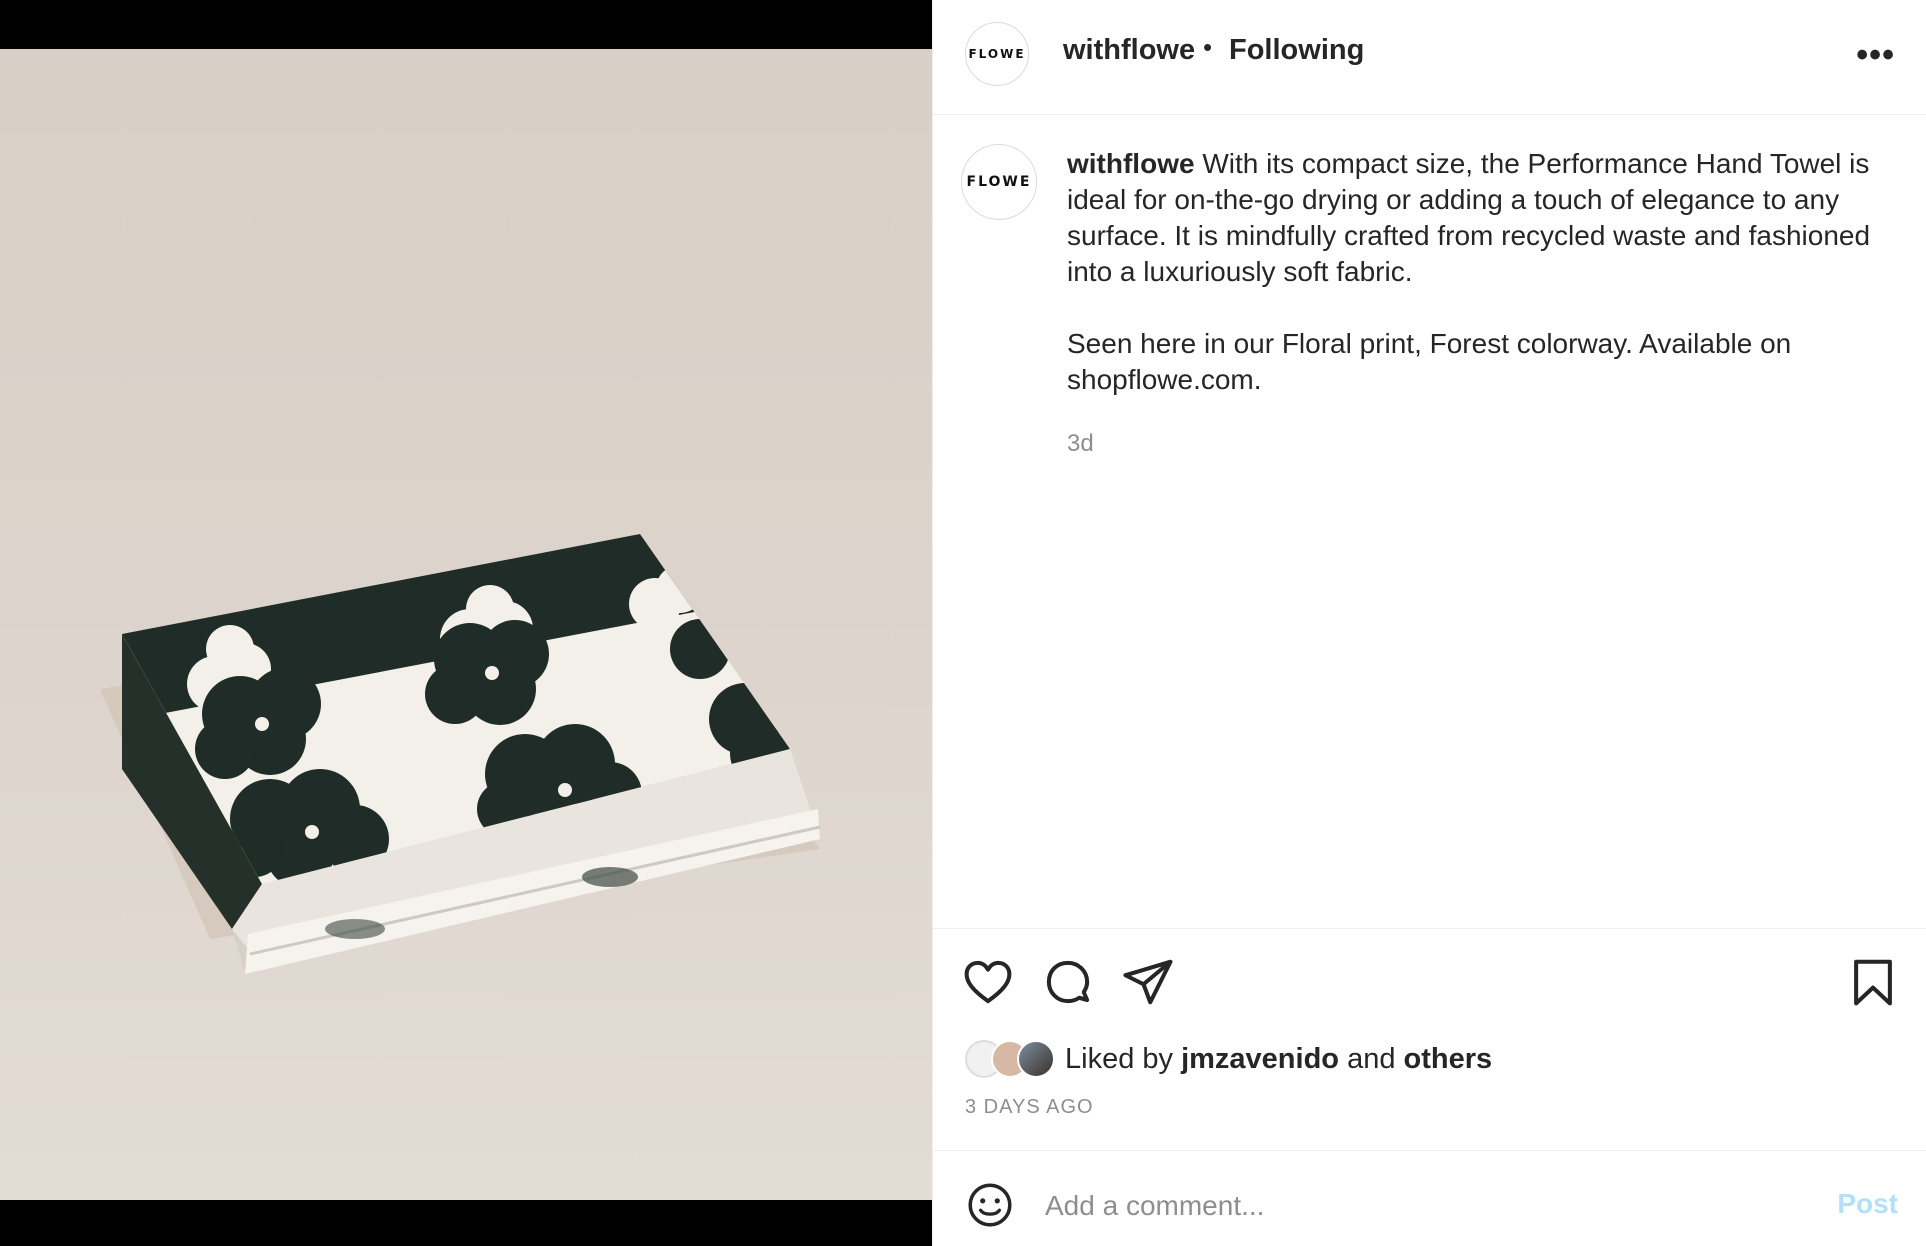 The height and width of the screenshot is (1246, 1926). Describe the element at coordinates (1448, 1059) in the screenshot. I see `others-link: others` at that location.